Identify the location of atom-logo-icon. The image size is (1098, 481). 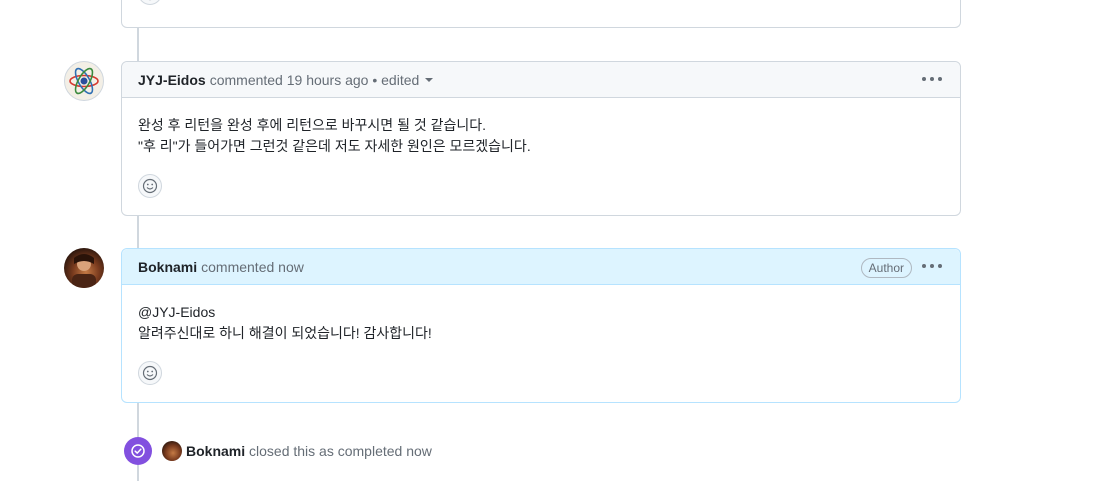
(84, 81).